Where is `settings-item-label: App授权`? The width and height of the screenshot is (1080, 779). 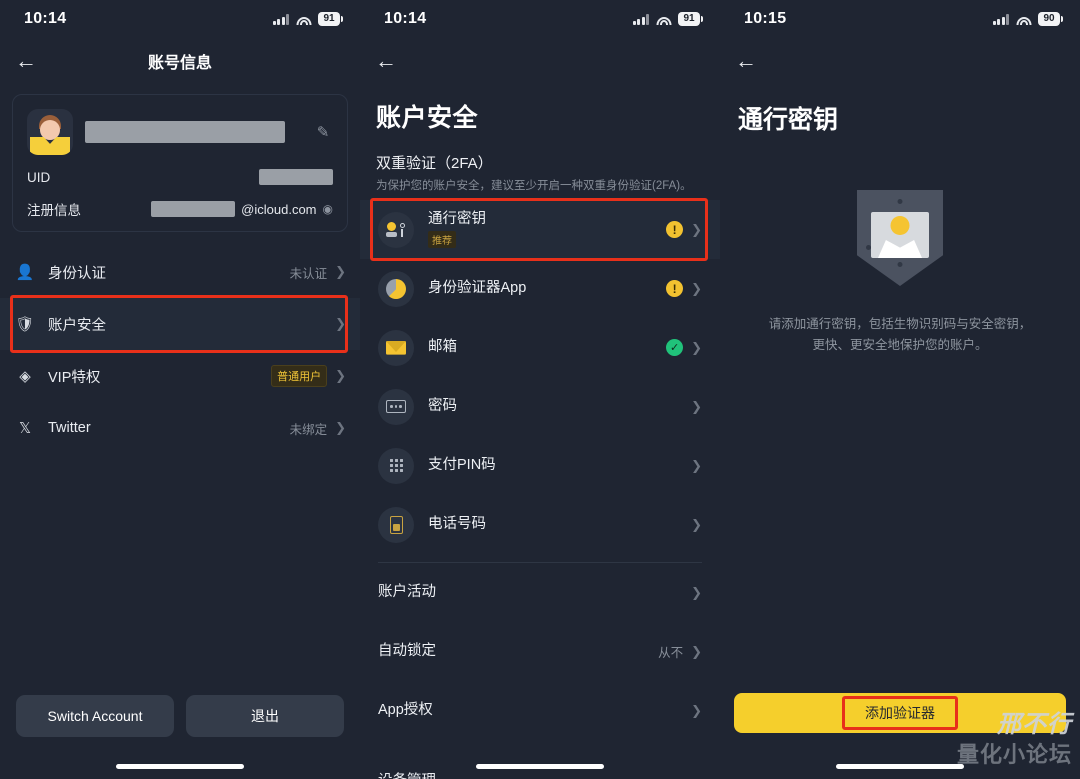
settings-item-label: App授权 is located at coordinates (405, 709).